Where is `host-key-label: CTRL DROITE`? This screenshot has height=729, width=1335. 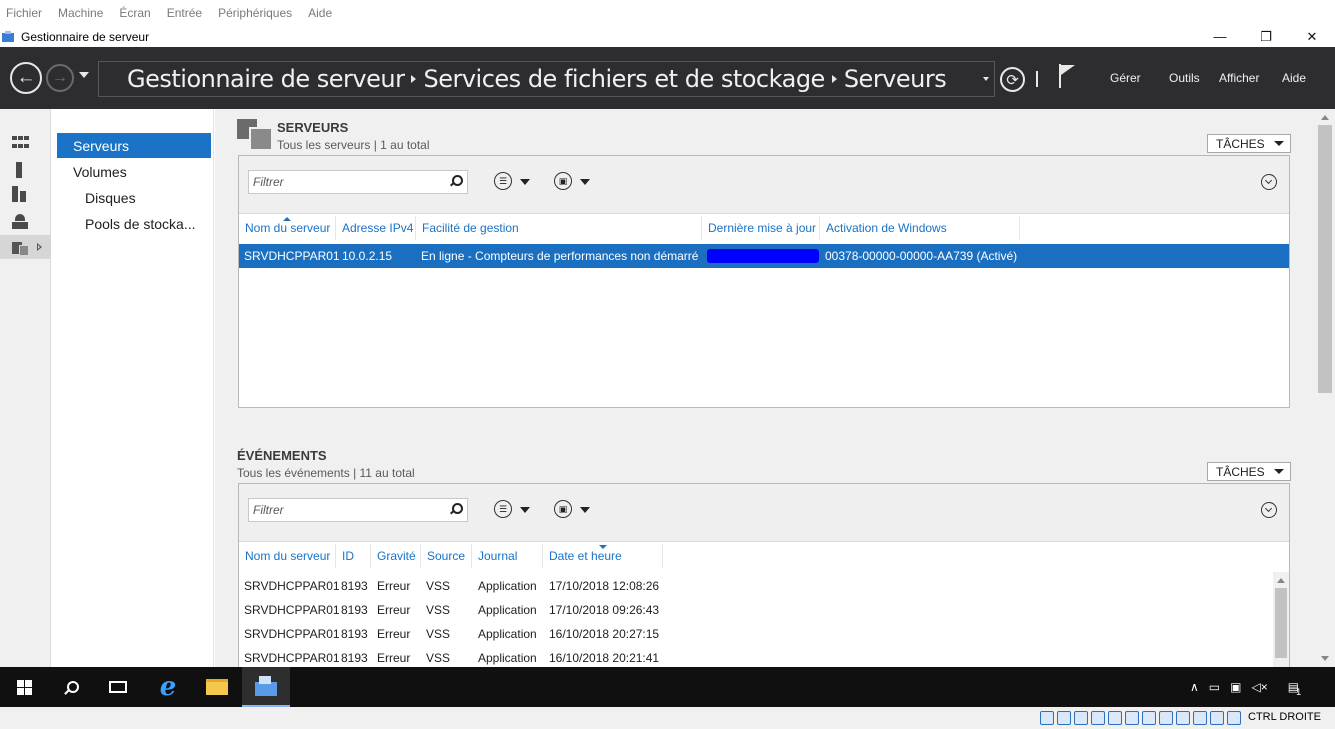
host-key-label: CTRL DROITE is located at coordinates (1284, 717).